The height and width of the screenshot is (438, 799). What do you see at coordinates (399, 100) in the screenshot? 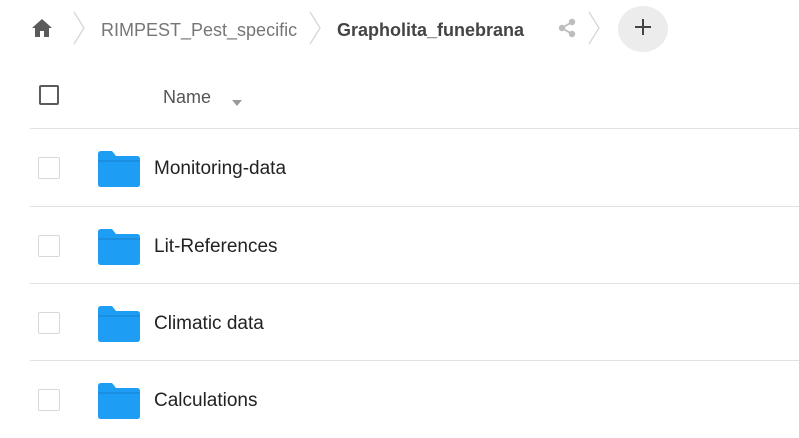
I see `table-header: Name` at bounding box center [399, 100].